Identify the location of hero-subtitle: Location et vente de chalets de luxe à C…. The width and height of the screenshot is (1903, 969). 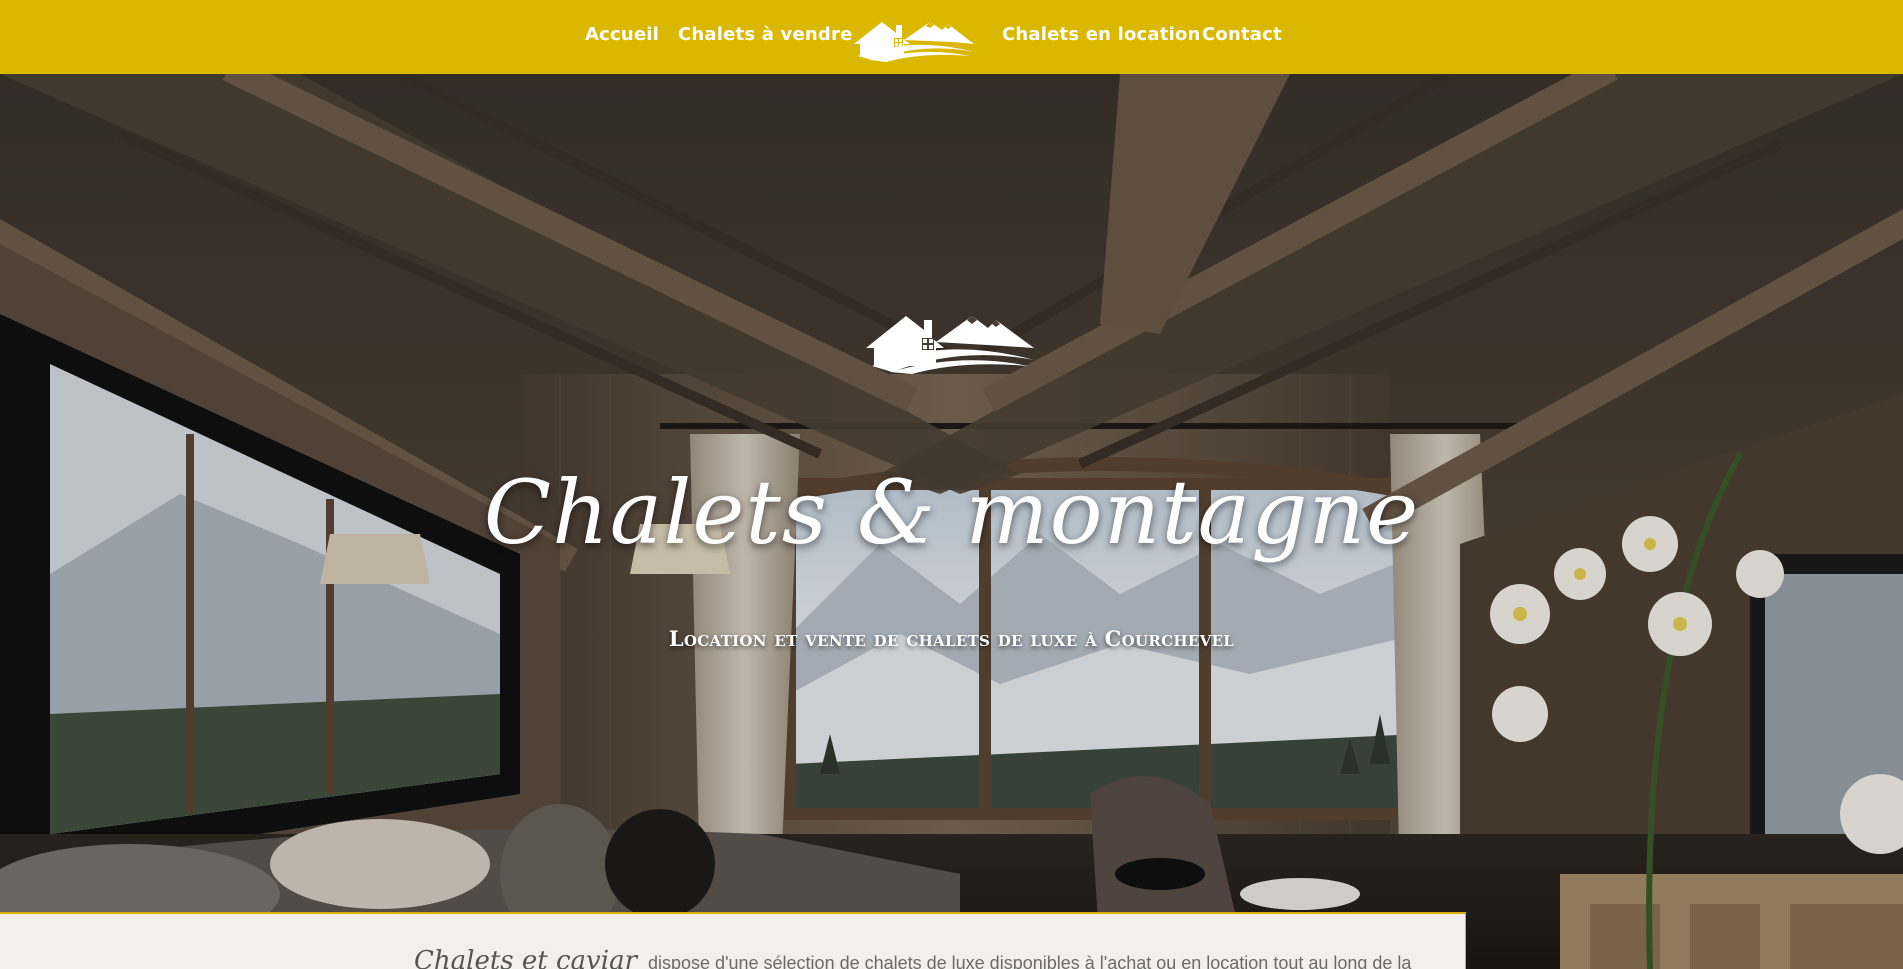
(951, 638).